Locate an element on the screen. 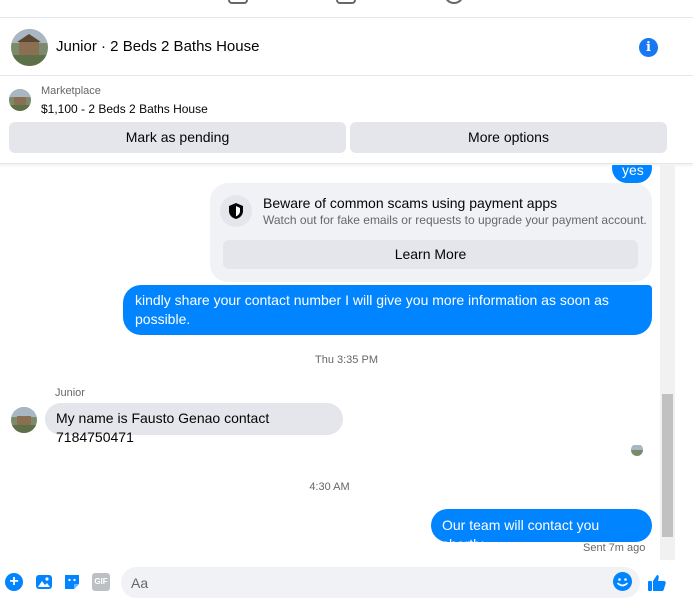 This screenshot has height=607, width=693. shield-icon is located at coordinates (236, 211).